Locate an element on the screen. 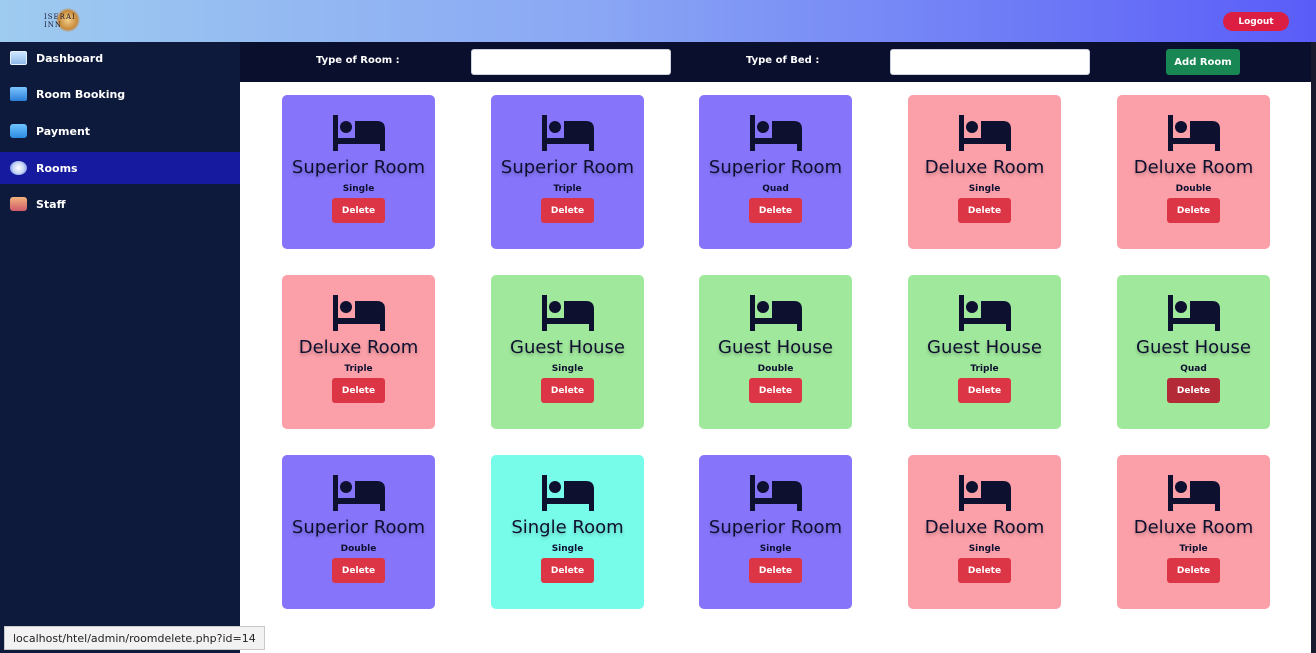  room-card: Superior Room Quad Delete is located at coordinates (775, 172).